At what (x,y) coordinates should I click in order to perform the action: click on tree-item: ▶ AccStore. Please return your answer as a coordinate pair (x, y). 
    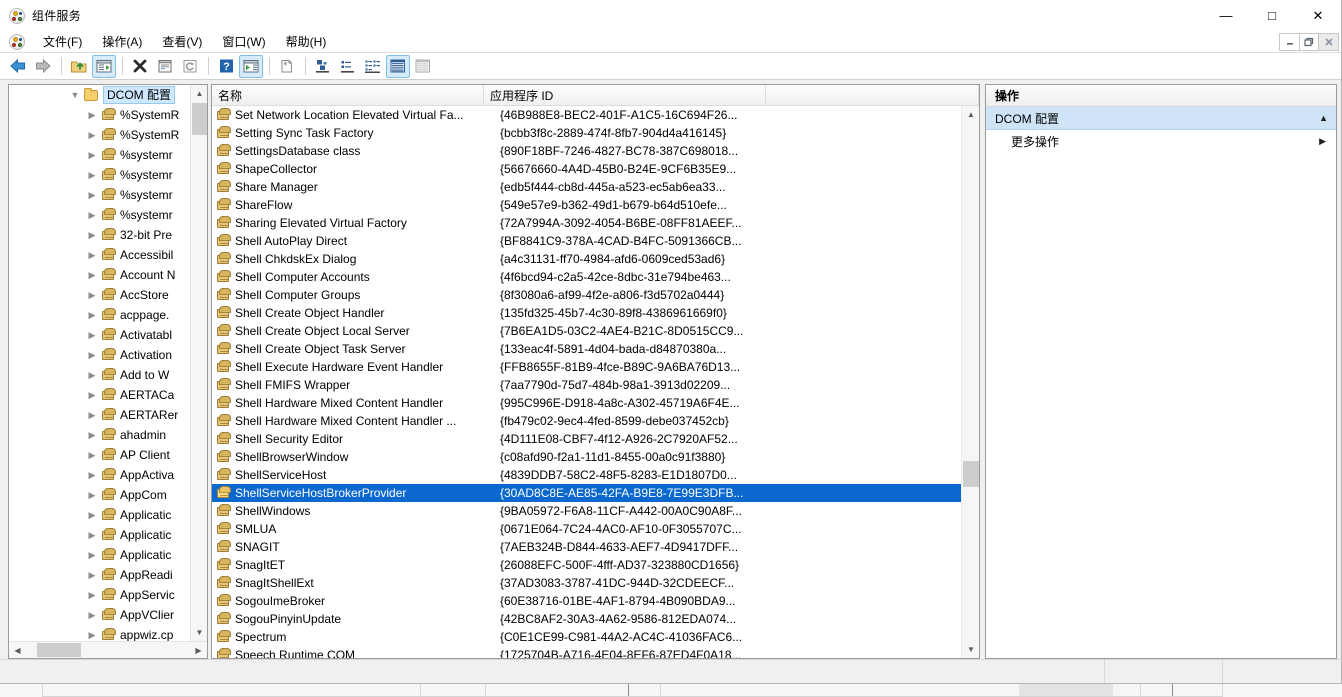
    Looking at the image, I should click on (108, 295).